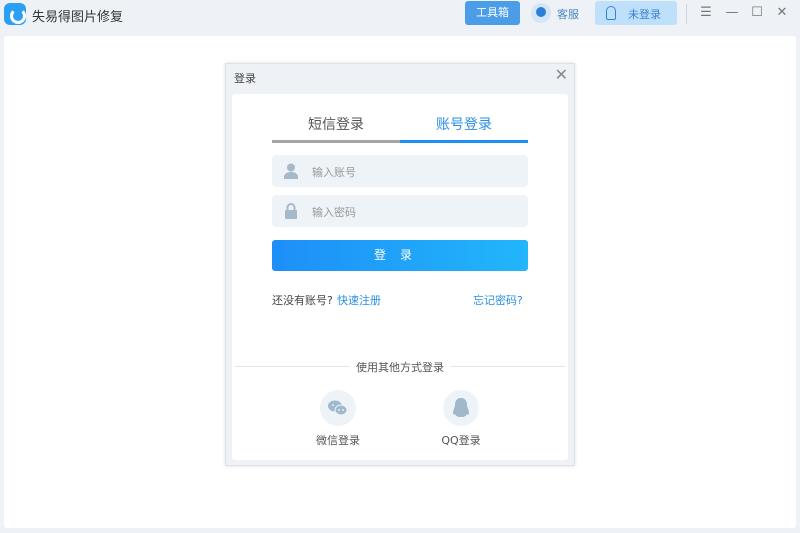  Describe the element at coordinates (359, 300) in the screenshot. I see `register-link: 快速注册` at that location.